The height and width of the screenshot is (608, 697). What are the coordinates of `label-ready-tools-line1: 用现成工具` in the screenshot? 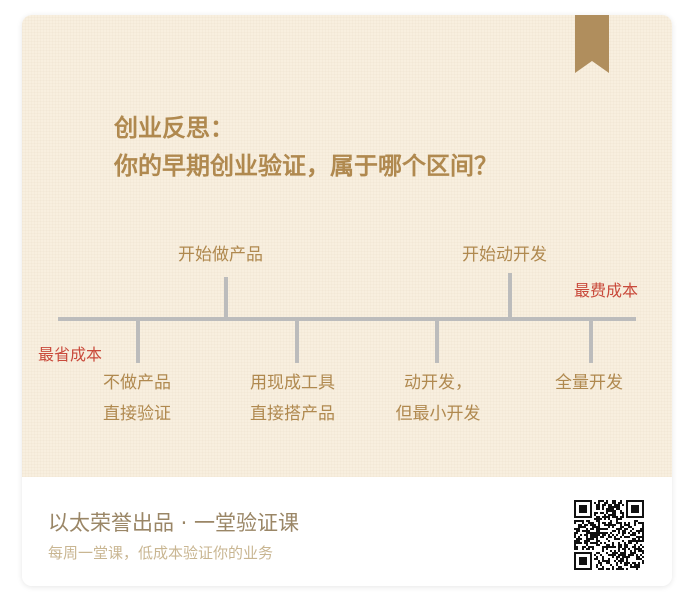 It's located at (292, 383).